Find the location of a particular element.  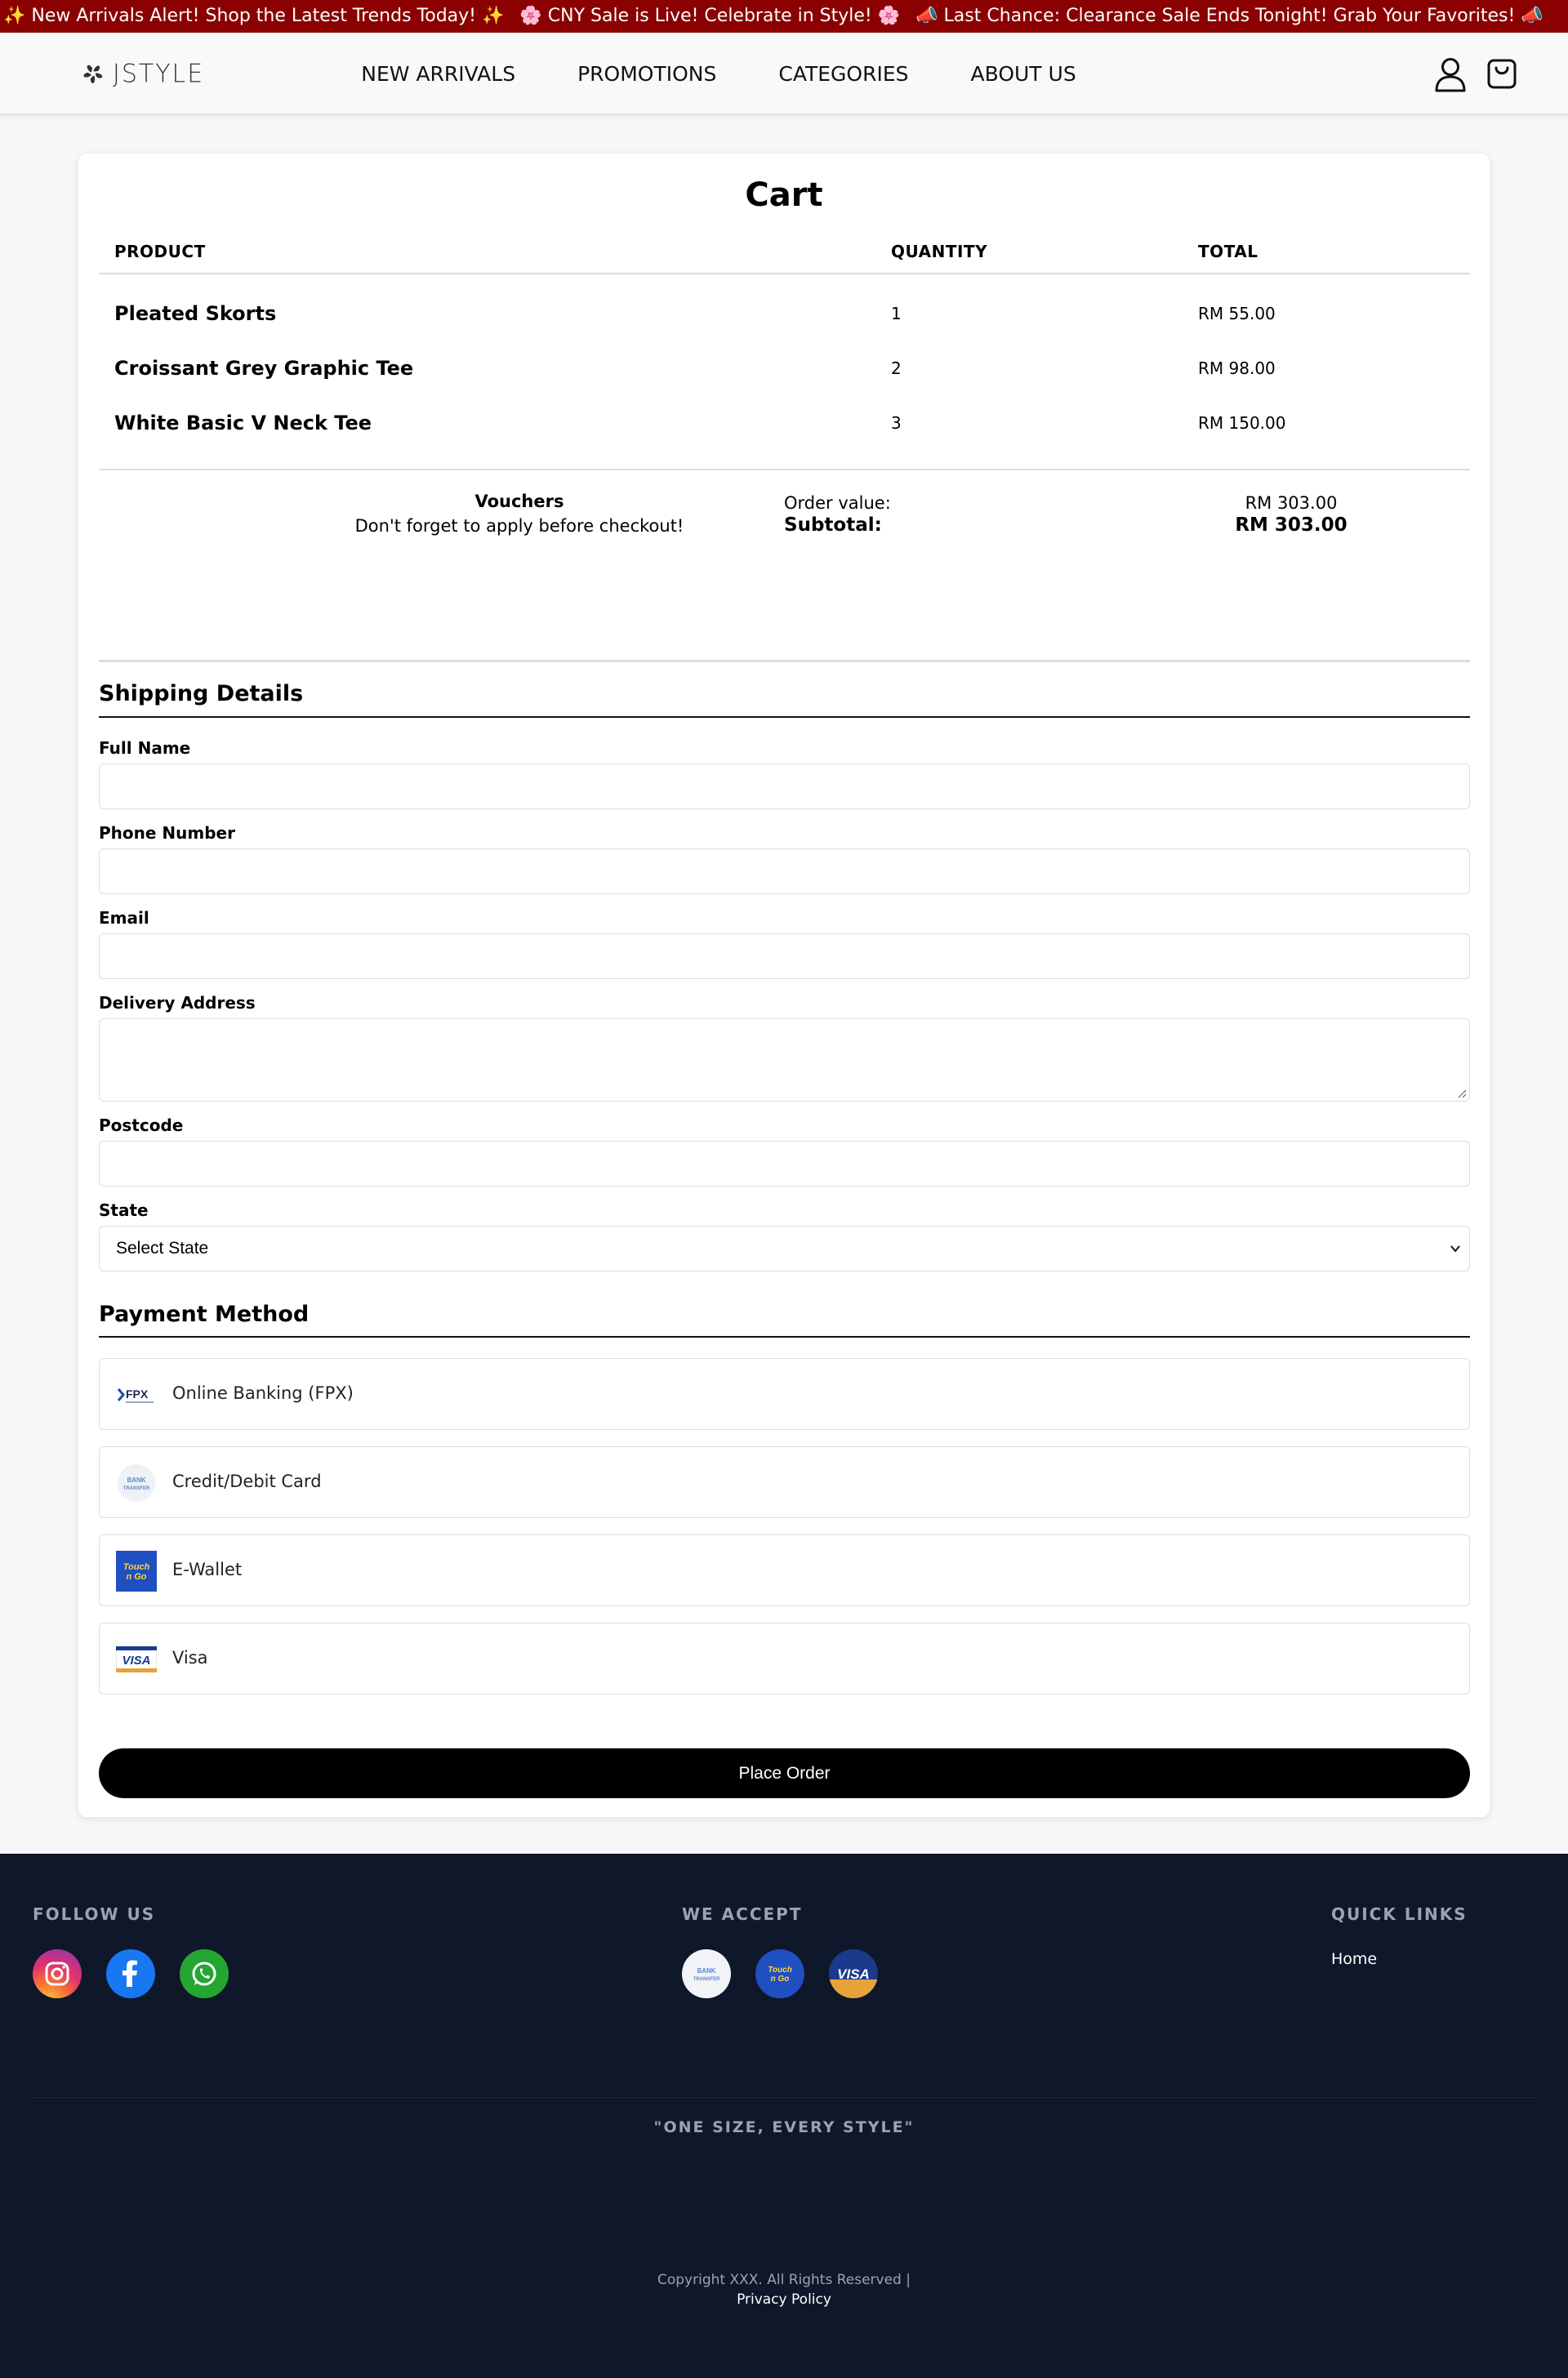

order-value-label: Order value: is located at coordinates (838, 503).